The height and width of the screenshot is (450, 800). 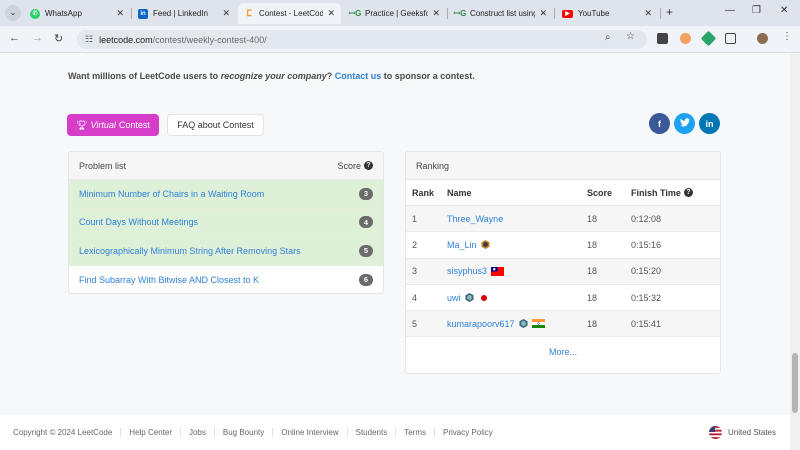 What do you see at coordinates (77, 13) in the screenshot?
I see `tab-whatsapp: ✆ WhatsApp ✕` at bounding box center [77, 13].